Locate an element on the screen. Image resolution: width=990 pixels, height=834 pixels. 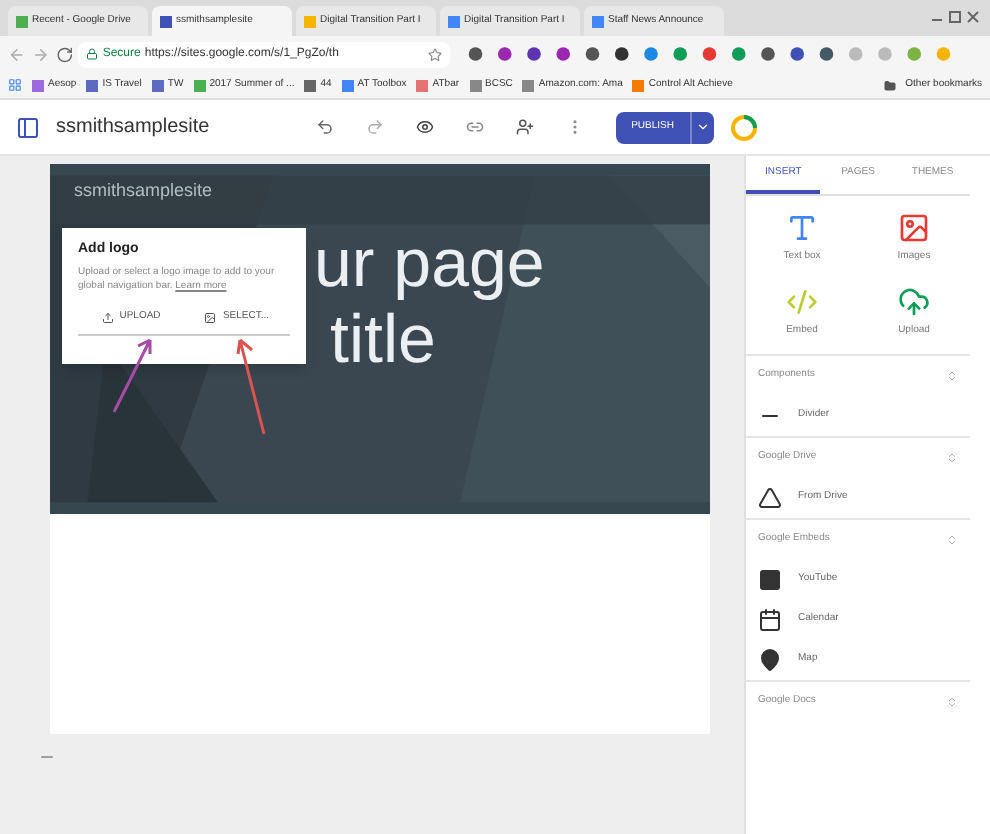
publish-menu-button is located at coordinates (702, 127).